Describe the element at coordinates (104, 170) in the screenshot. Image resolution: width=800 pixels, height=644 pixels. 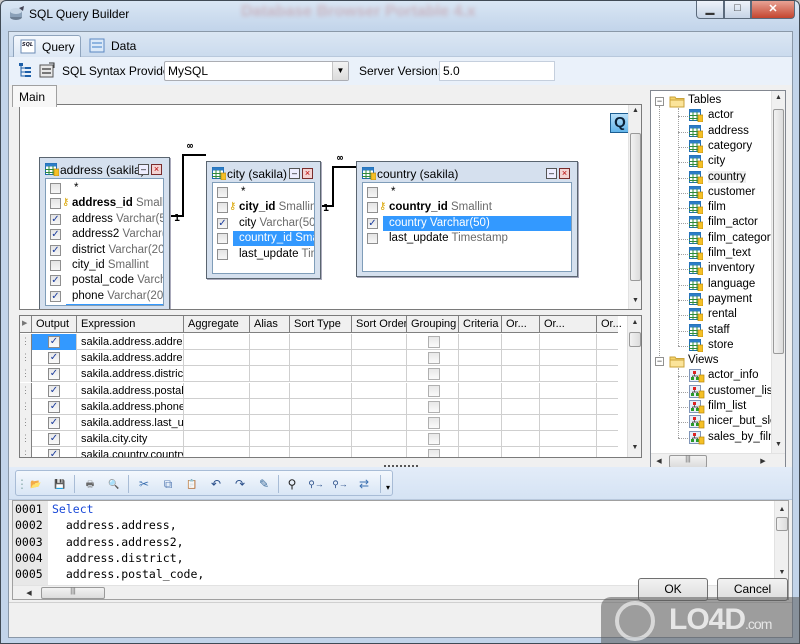
I see `table-box-header: address (sakila) – ×` at that location.